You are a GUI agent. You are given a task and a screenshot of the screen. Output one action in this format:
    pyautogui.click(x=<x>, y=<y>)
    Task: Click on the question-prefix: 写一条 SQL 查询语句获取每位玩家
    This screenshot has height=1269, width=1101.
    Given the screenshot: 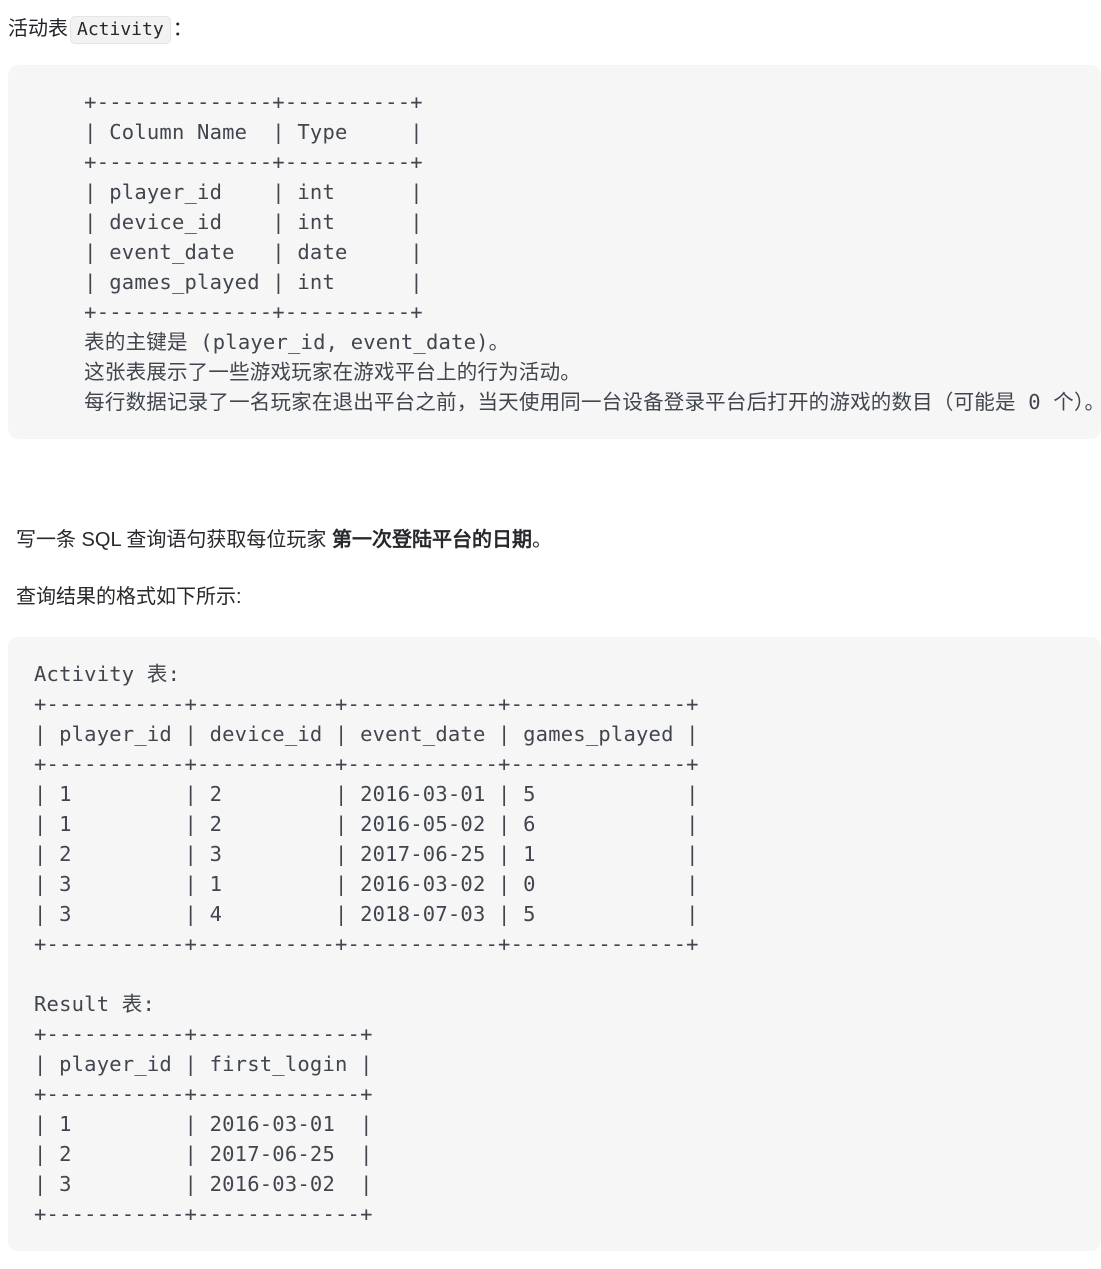 What is the action you would take?
    pyautogui.click(x=174, y=540)
    